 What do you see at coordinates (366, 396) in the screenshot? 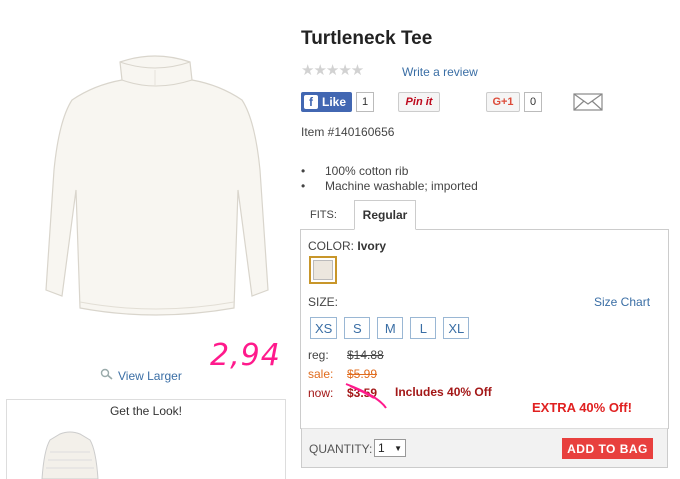
I see `scribble-mark` at bounding box center [366, 396].